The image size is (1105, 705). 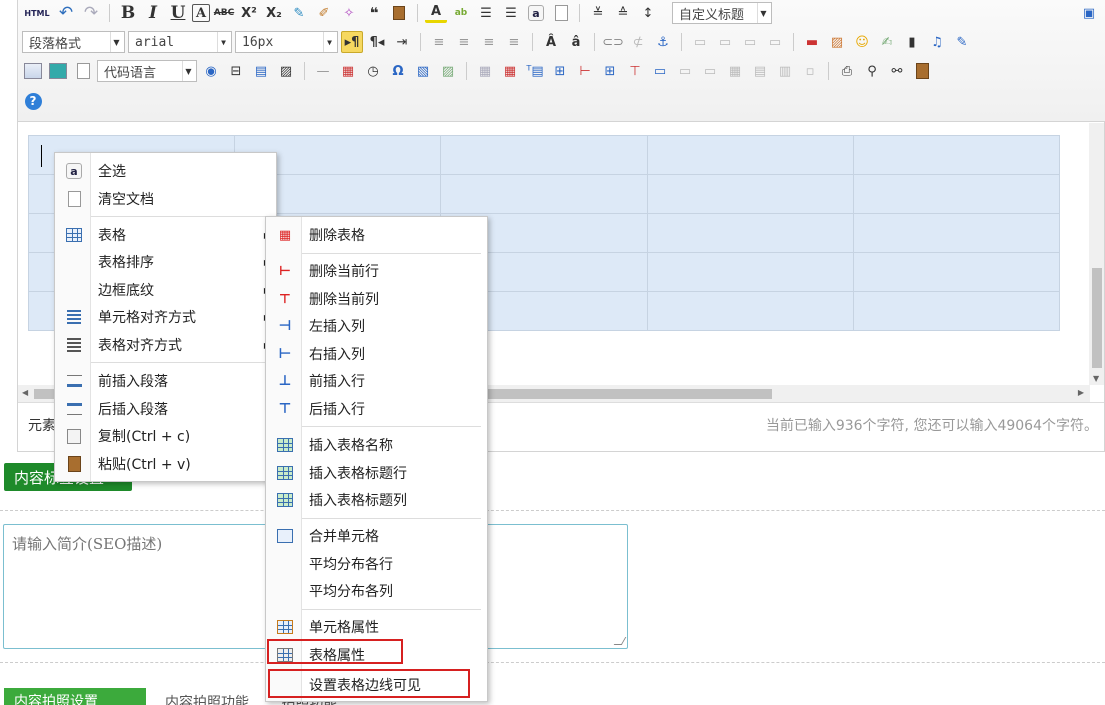 I want to click on submenu-item-insert-row-after: ⊤ 后插入行, so click(x=376, y=409).